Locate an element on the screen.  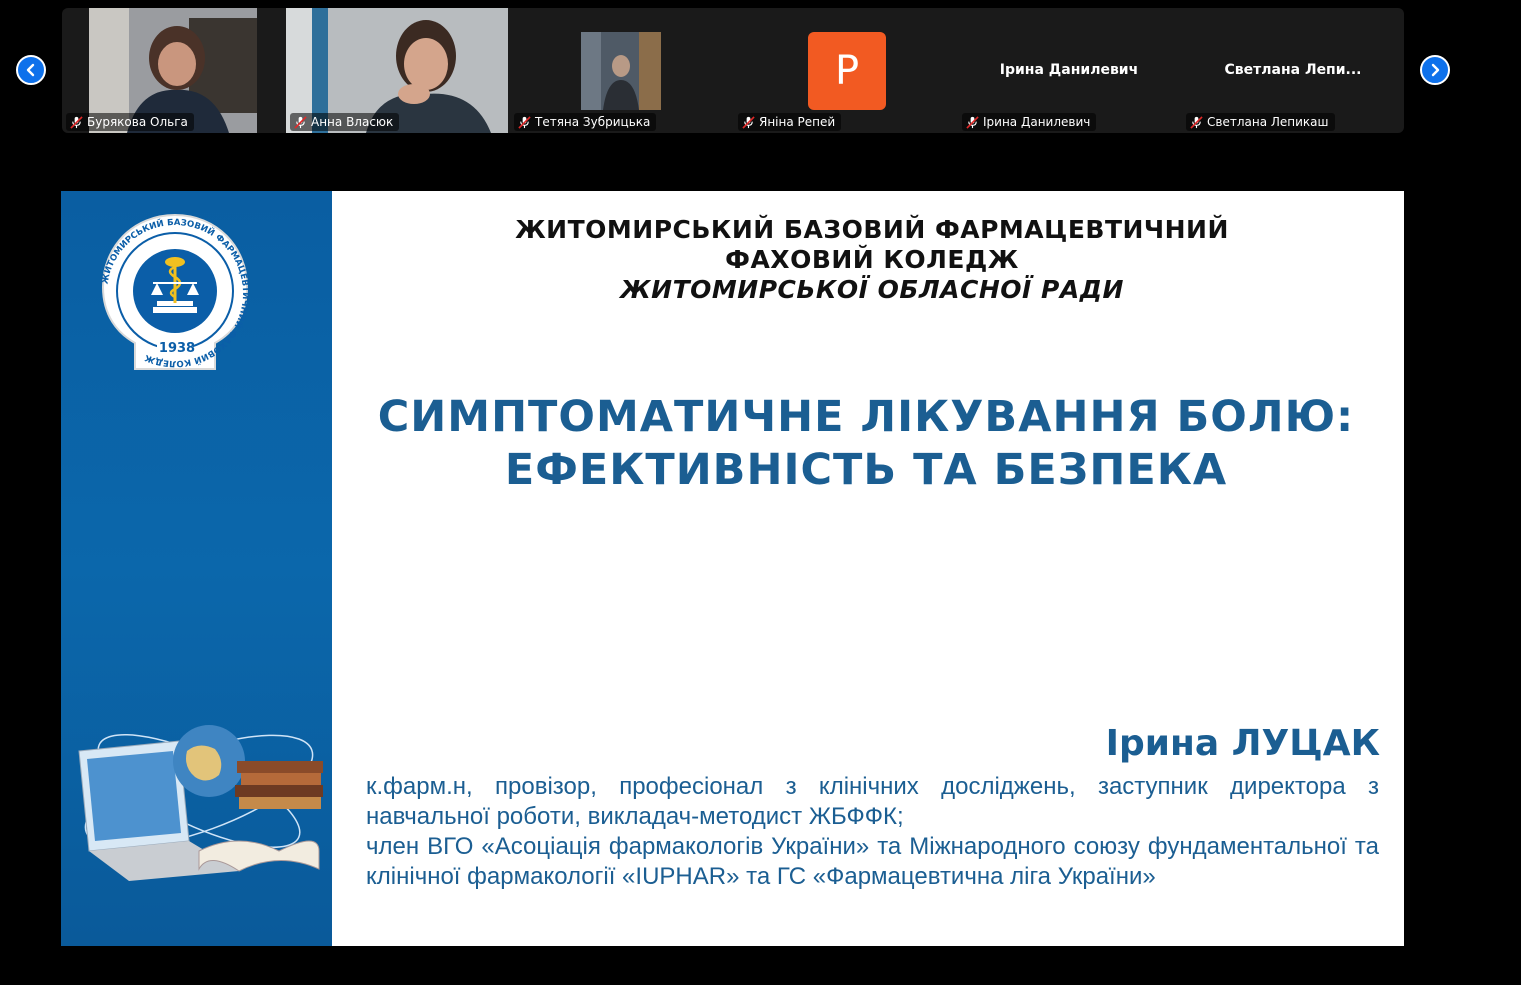
participant-tile: Тетяна Зубрицька is located at coordinates (621, 70).